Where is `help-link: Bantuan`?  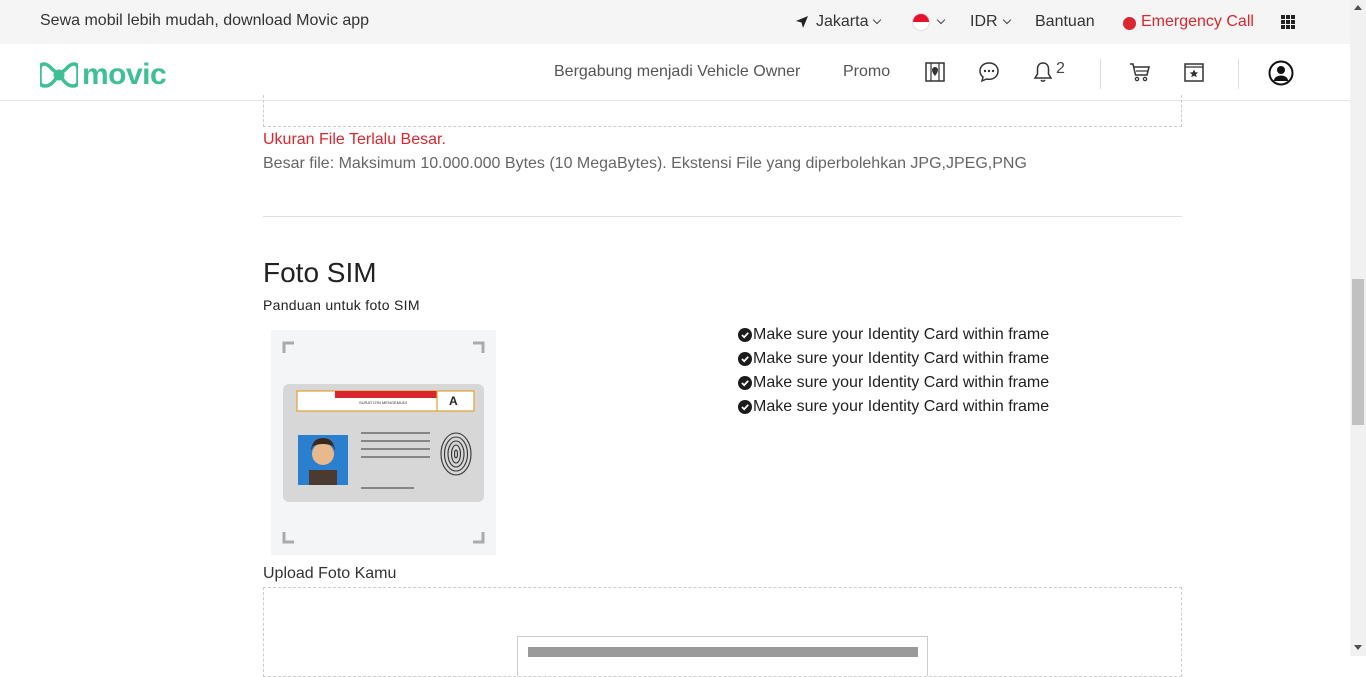 help-link: Bantuan is located at coordinates (1065, 22).